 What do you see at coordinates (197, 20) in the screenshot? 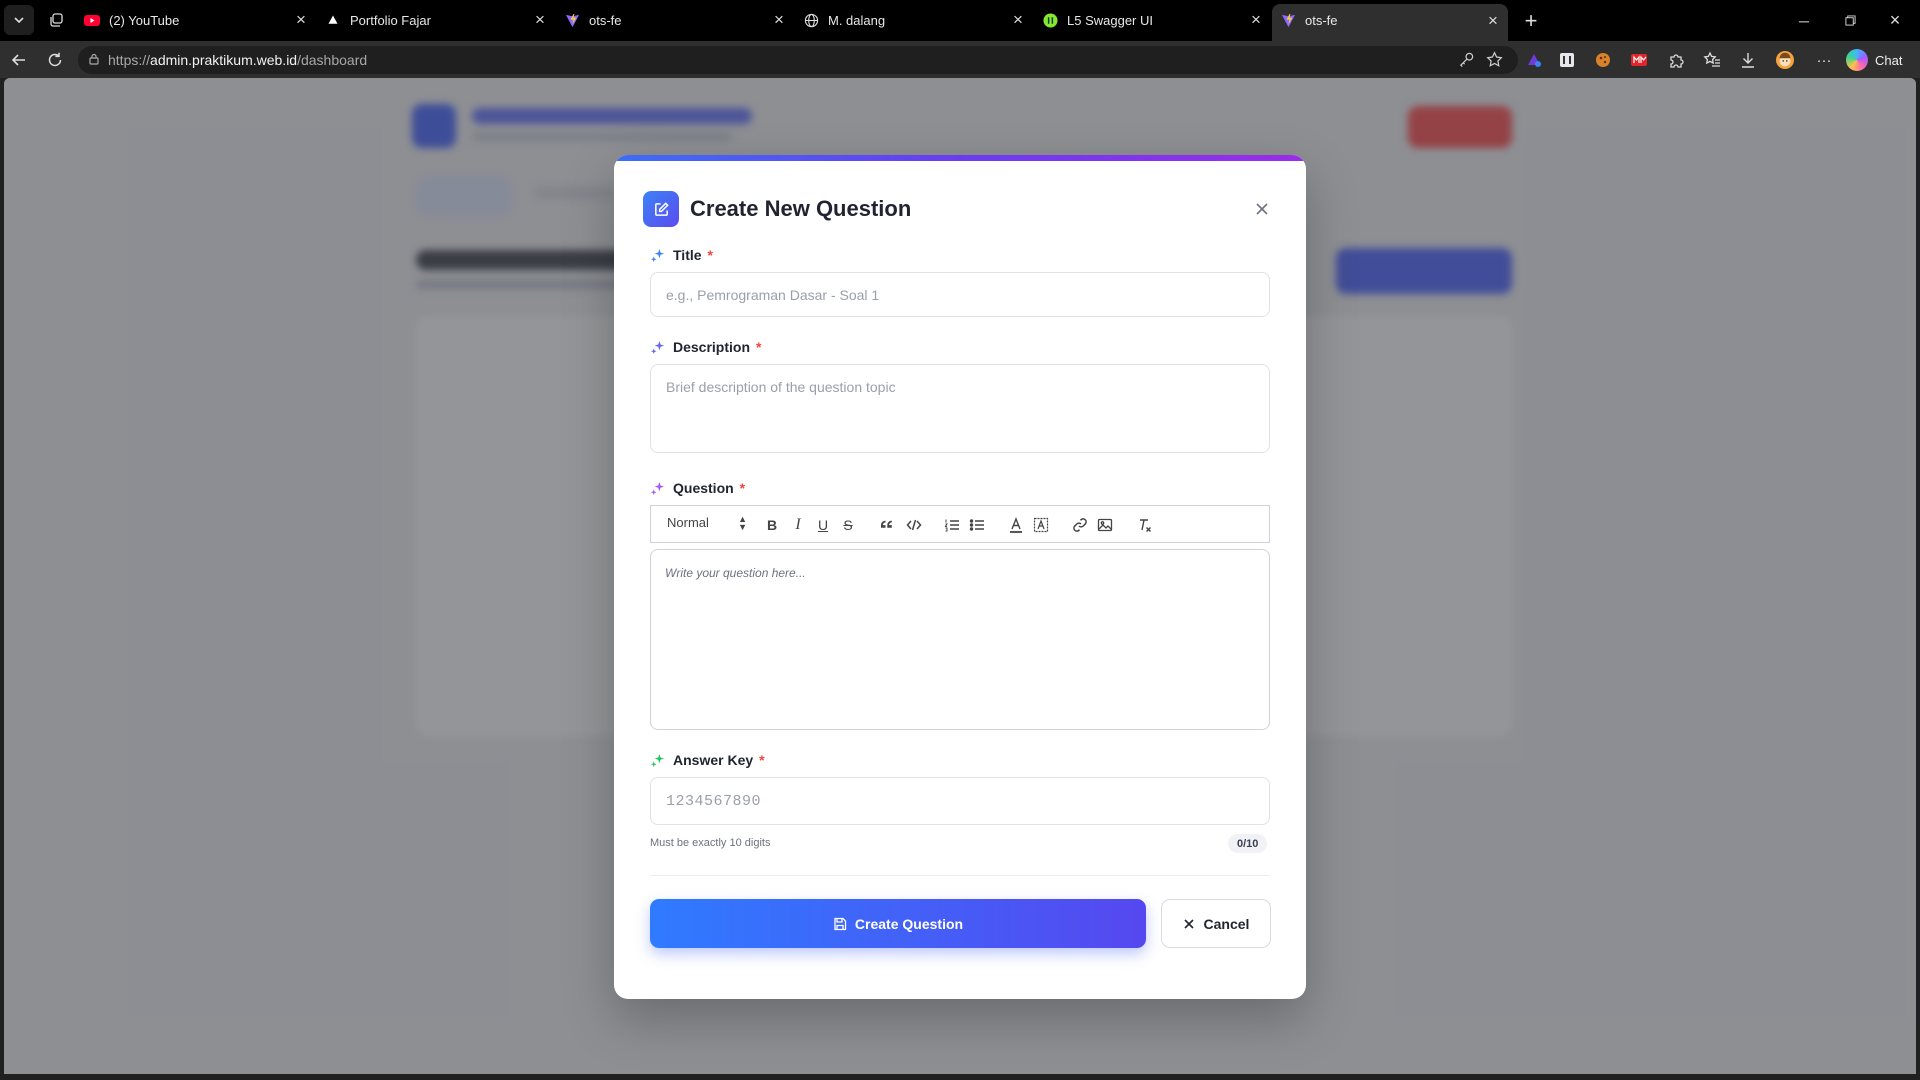
I see `tab-youtube: (2) YouTube ×` at bounding box center [197, 20].